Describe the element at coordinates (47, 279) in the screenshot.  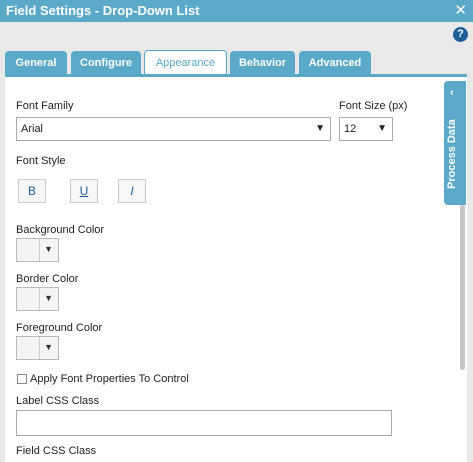
I see `border-color-label: Border Color` at that location.